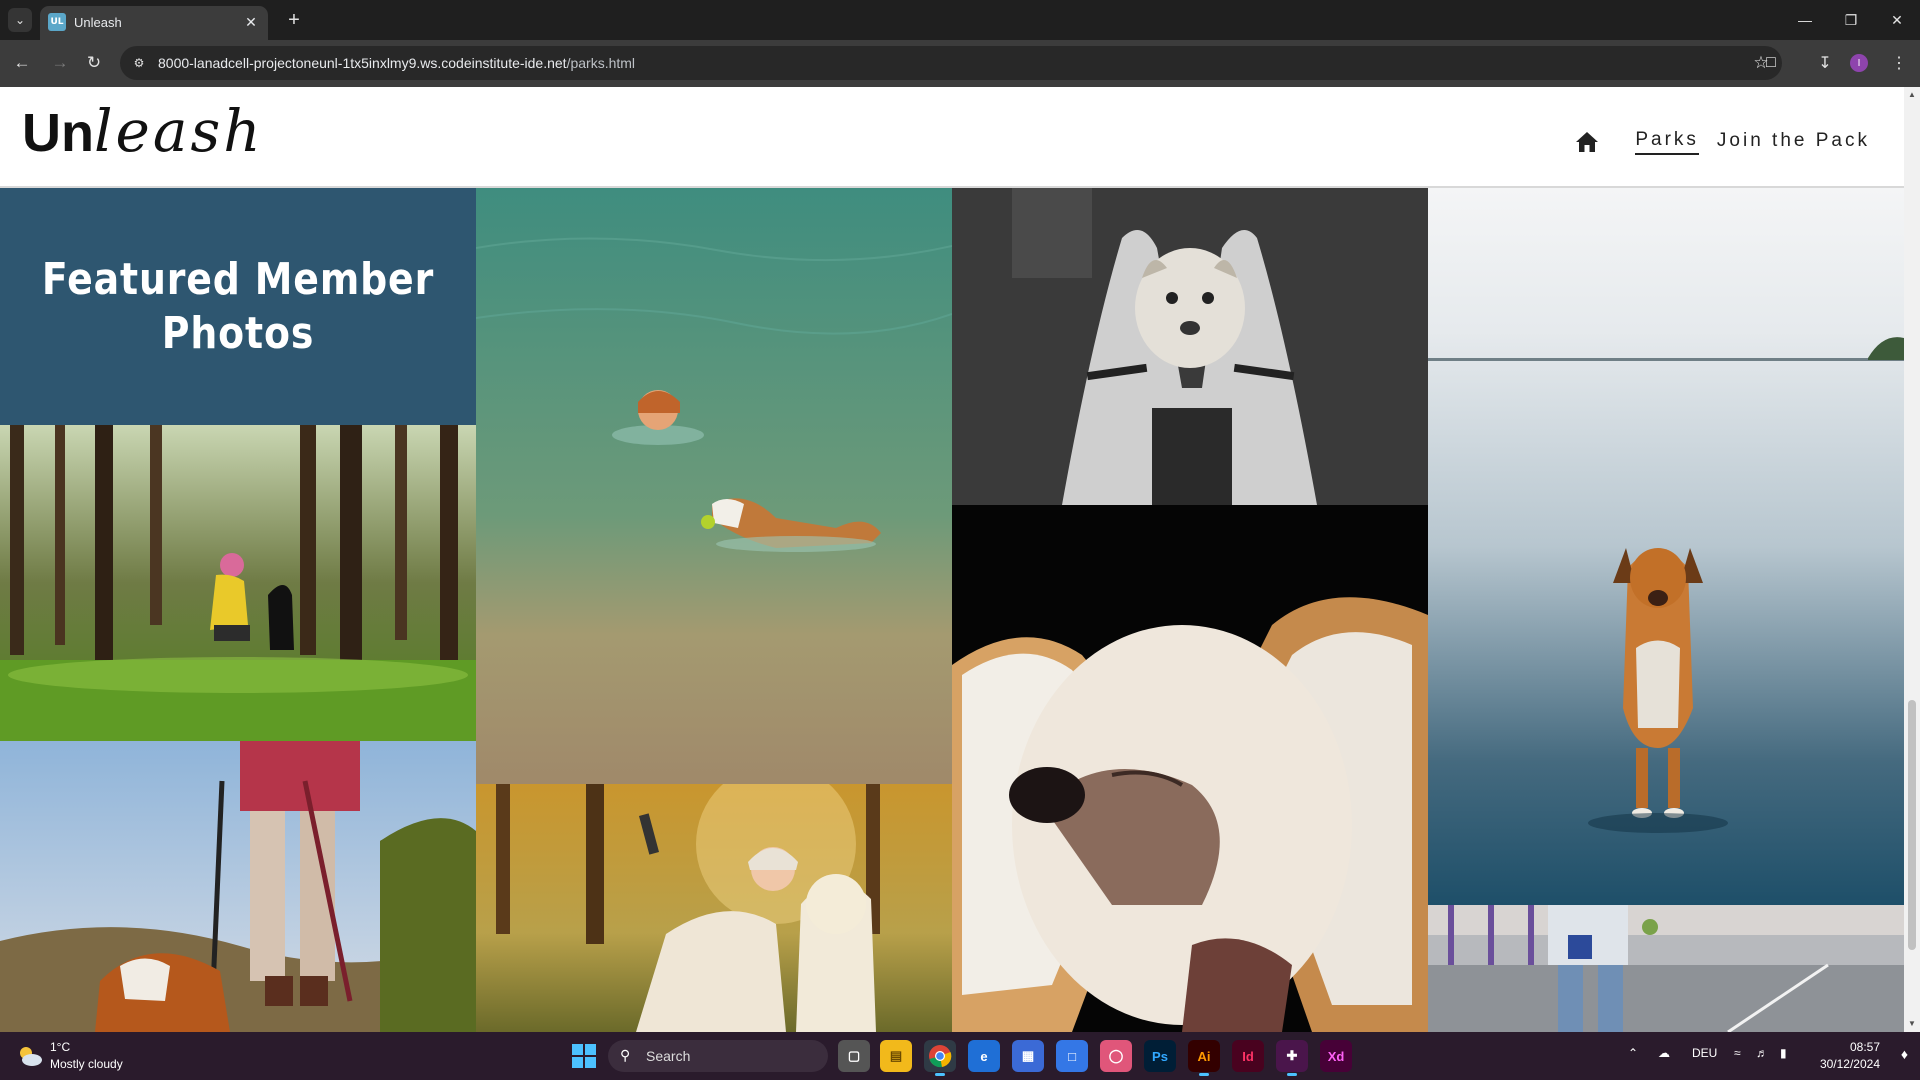 Image resolution: width=1920 pixels, height=1080 pixels. I want to click on clock-date: 30/12/2024, so click(1850, 1064).